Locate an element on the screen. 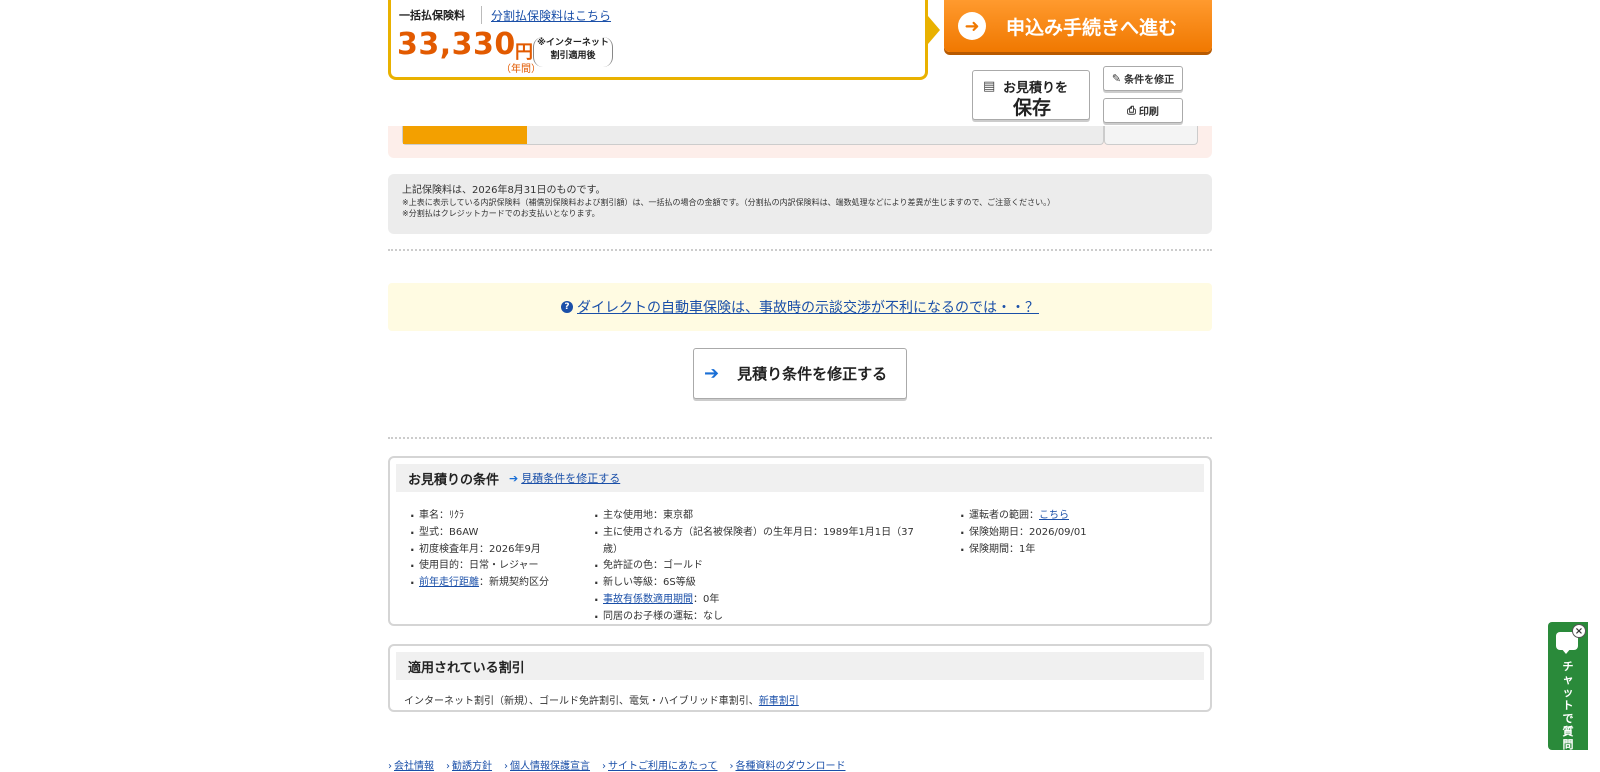 The height and width of the screenshot is (772, 1600). footer-link-label: 個人情報保護宣言 is located at coordinates (550, 766).